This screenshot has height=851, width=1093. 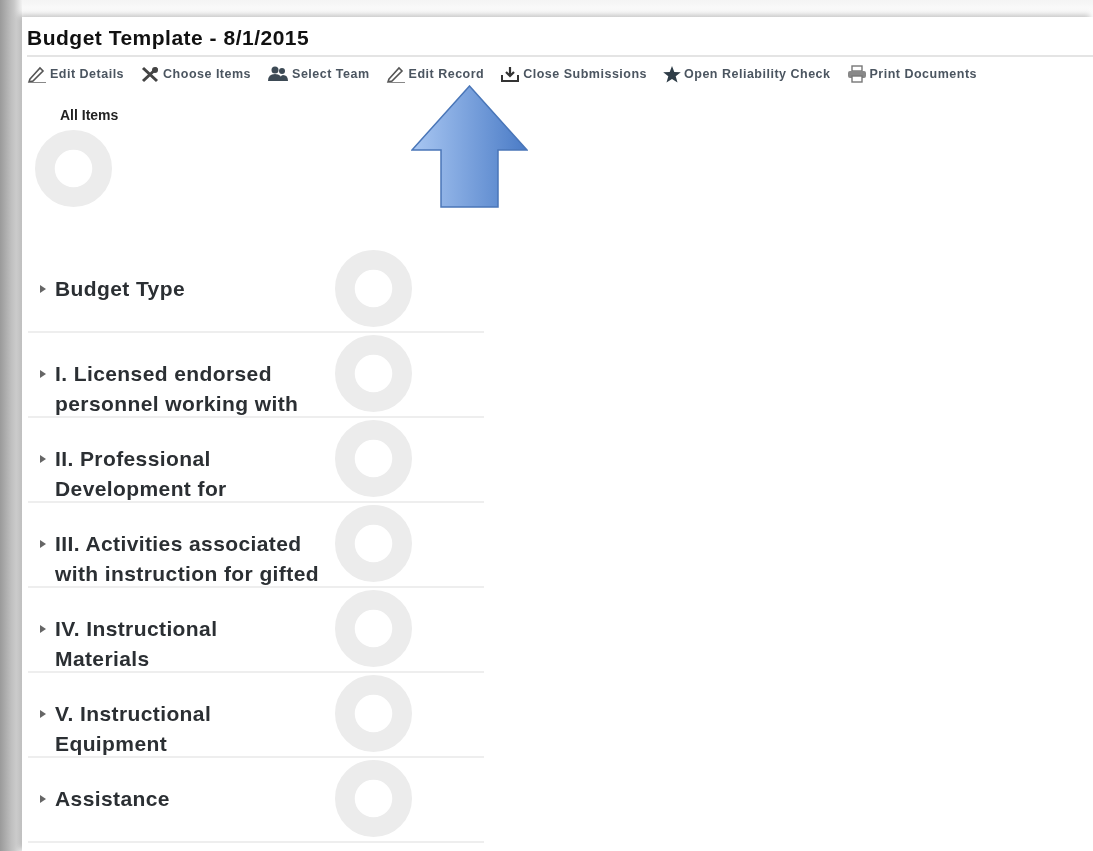 I want to click on download-icon, so click(x=510, y=74).